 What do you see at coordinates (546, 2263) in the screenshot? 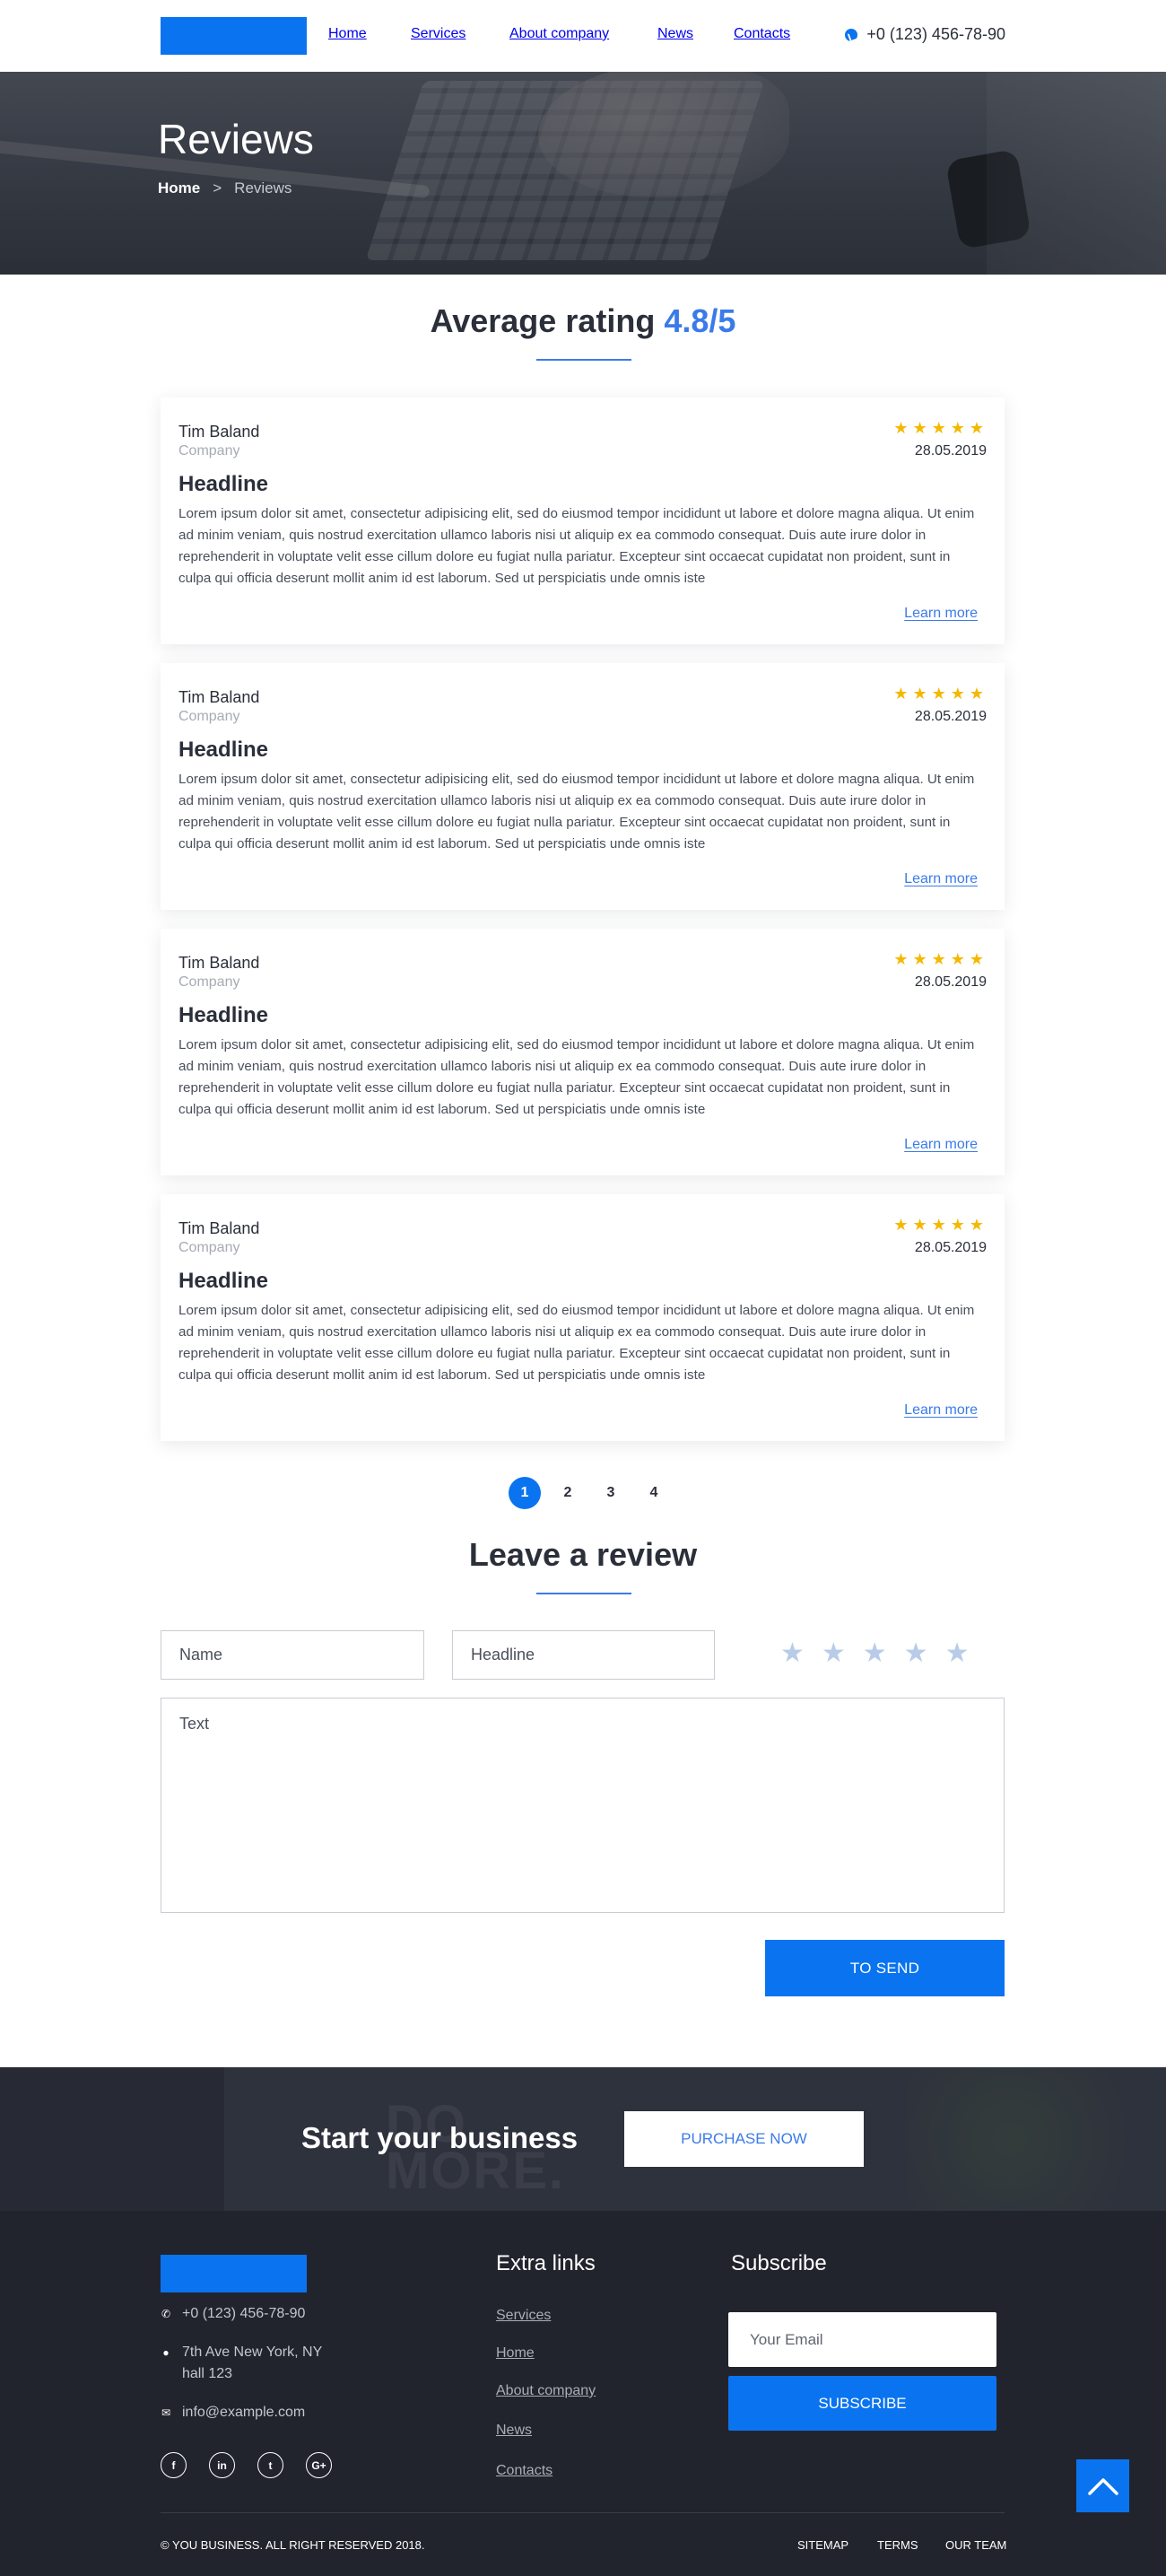
I see `extra-links-heading: Extra links` at bounding box center [546, 2263].